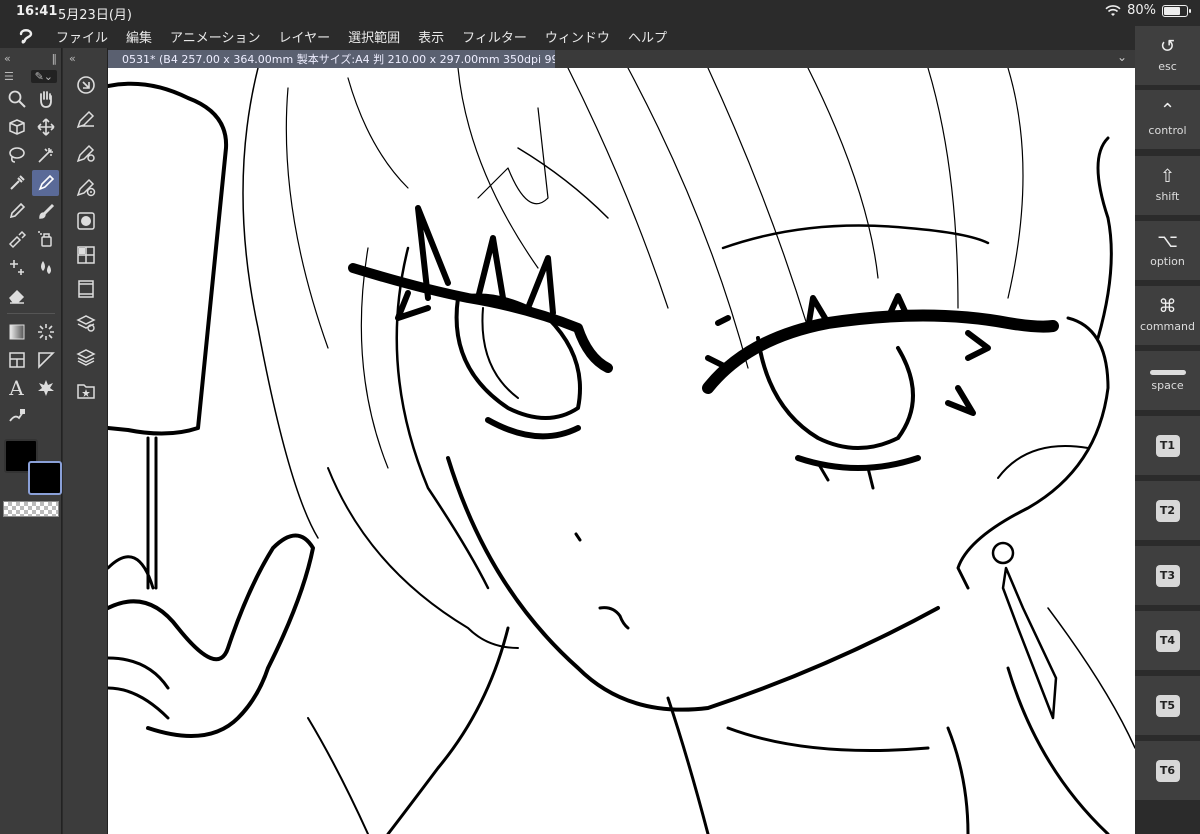  I want to click on tool-palette-subheader: ☰ ✎⌄, so click(30, 76).